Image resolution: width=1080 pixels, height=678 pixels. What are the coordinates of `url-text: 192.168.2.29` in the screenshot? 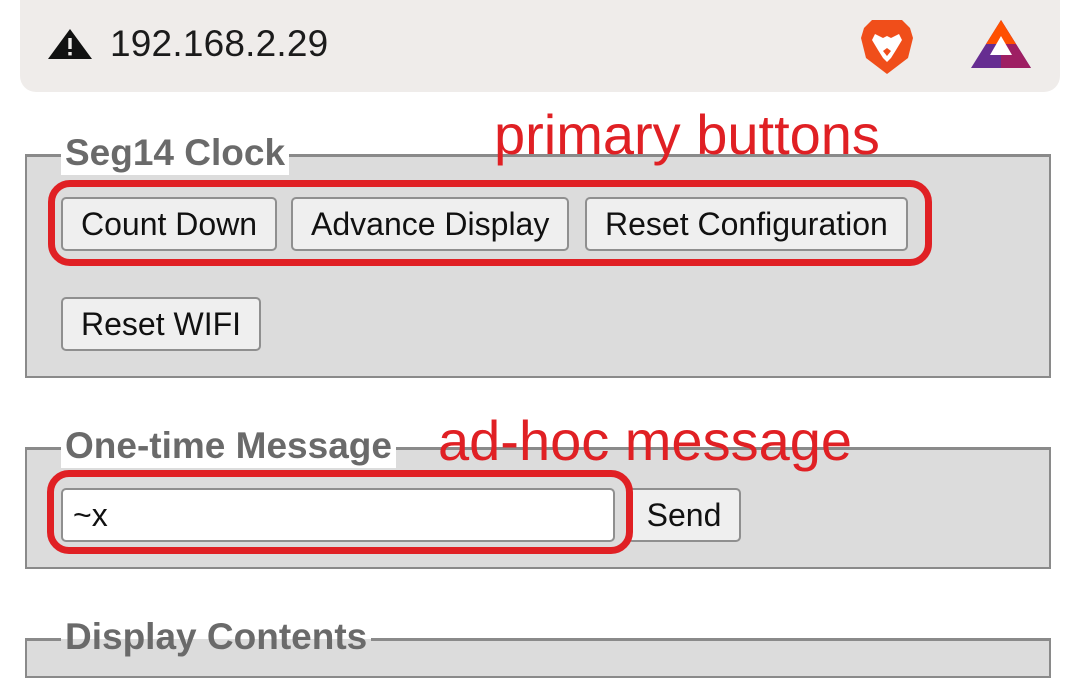 It's located at (219, 44).